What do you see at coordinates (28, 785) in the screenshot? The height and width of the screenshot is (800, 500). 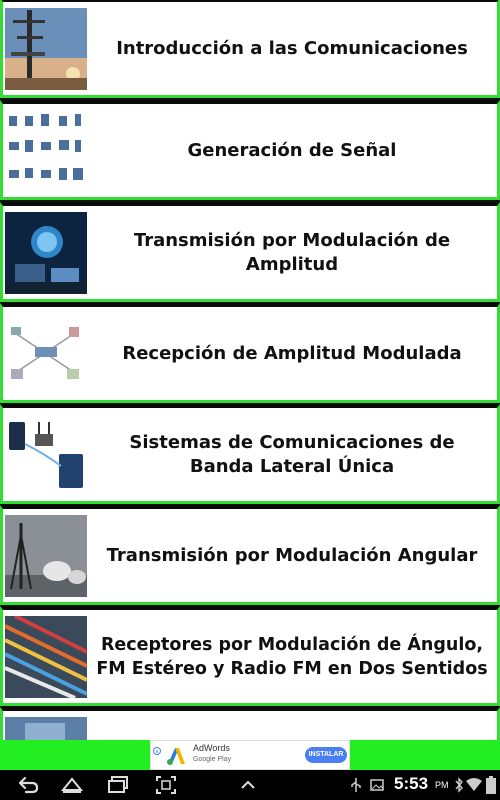 I see `back-icon` at bounding box center [28, 785].